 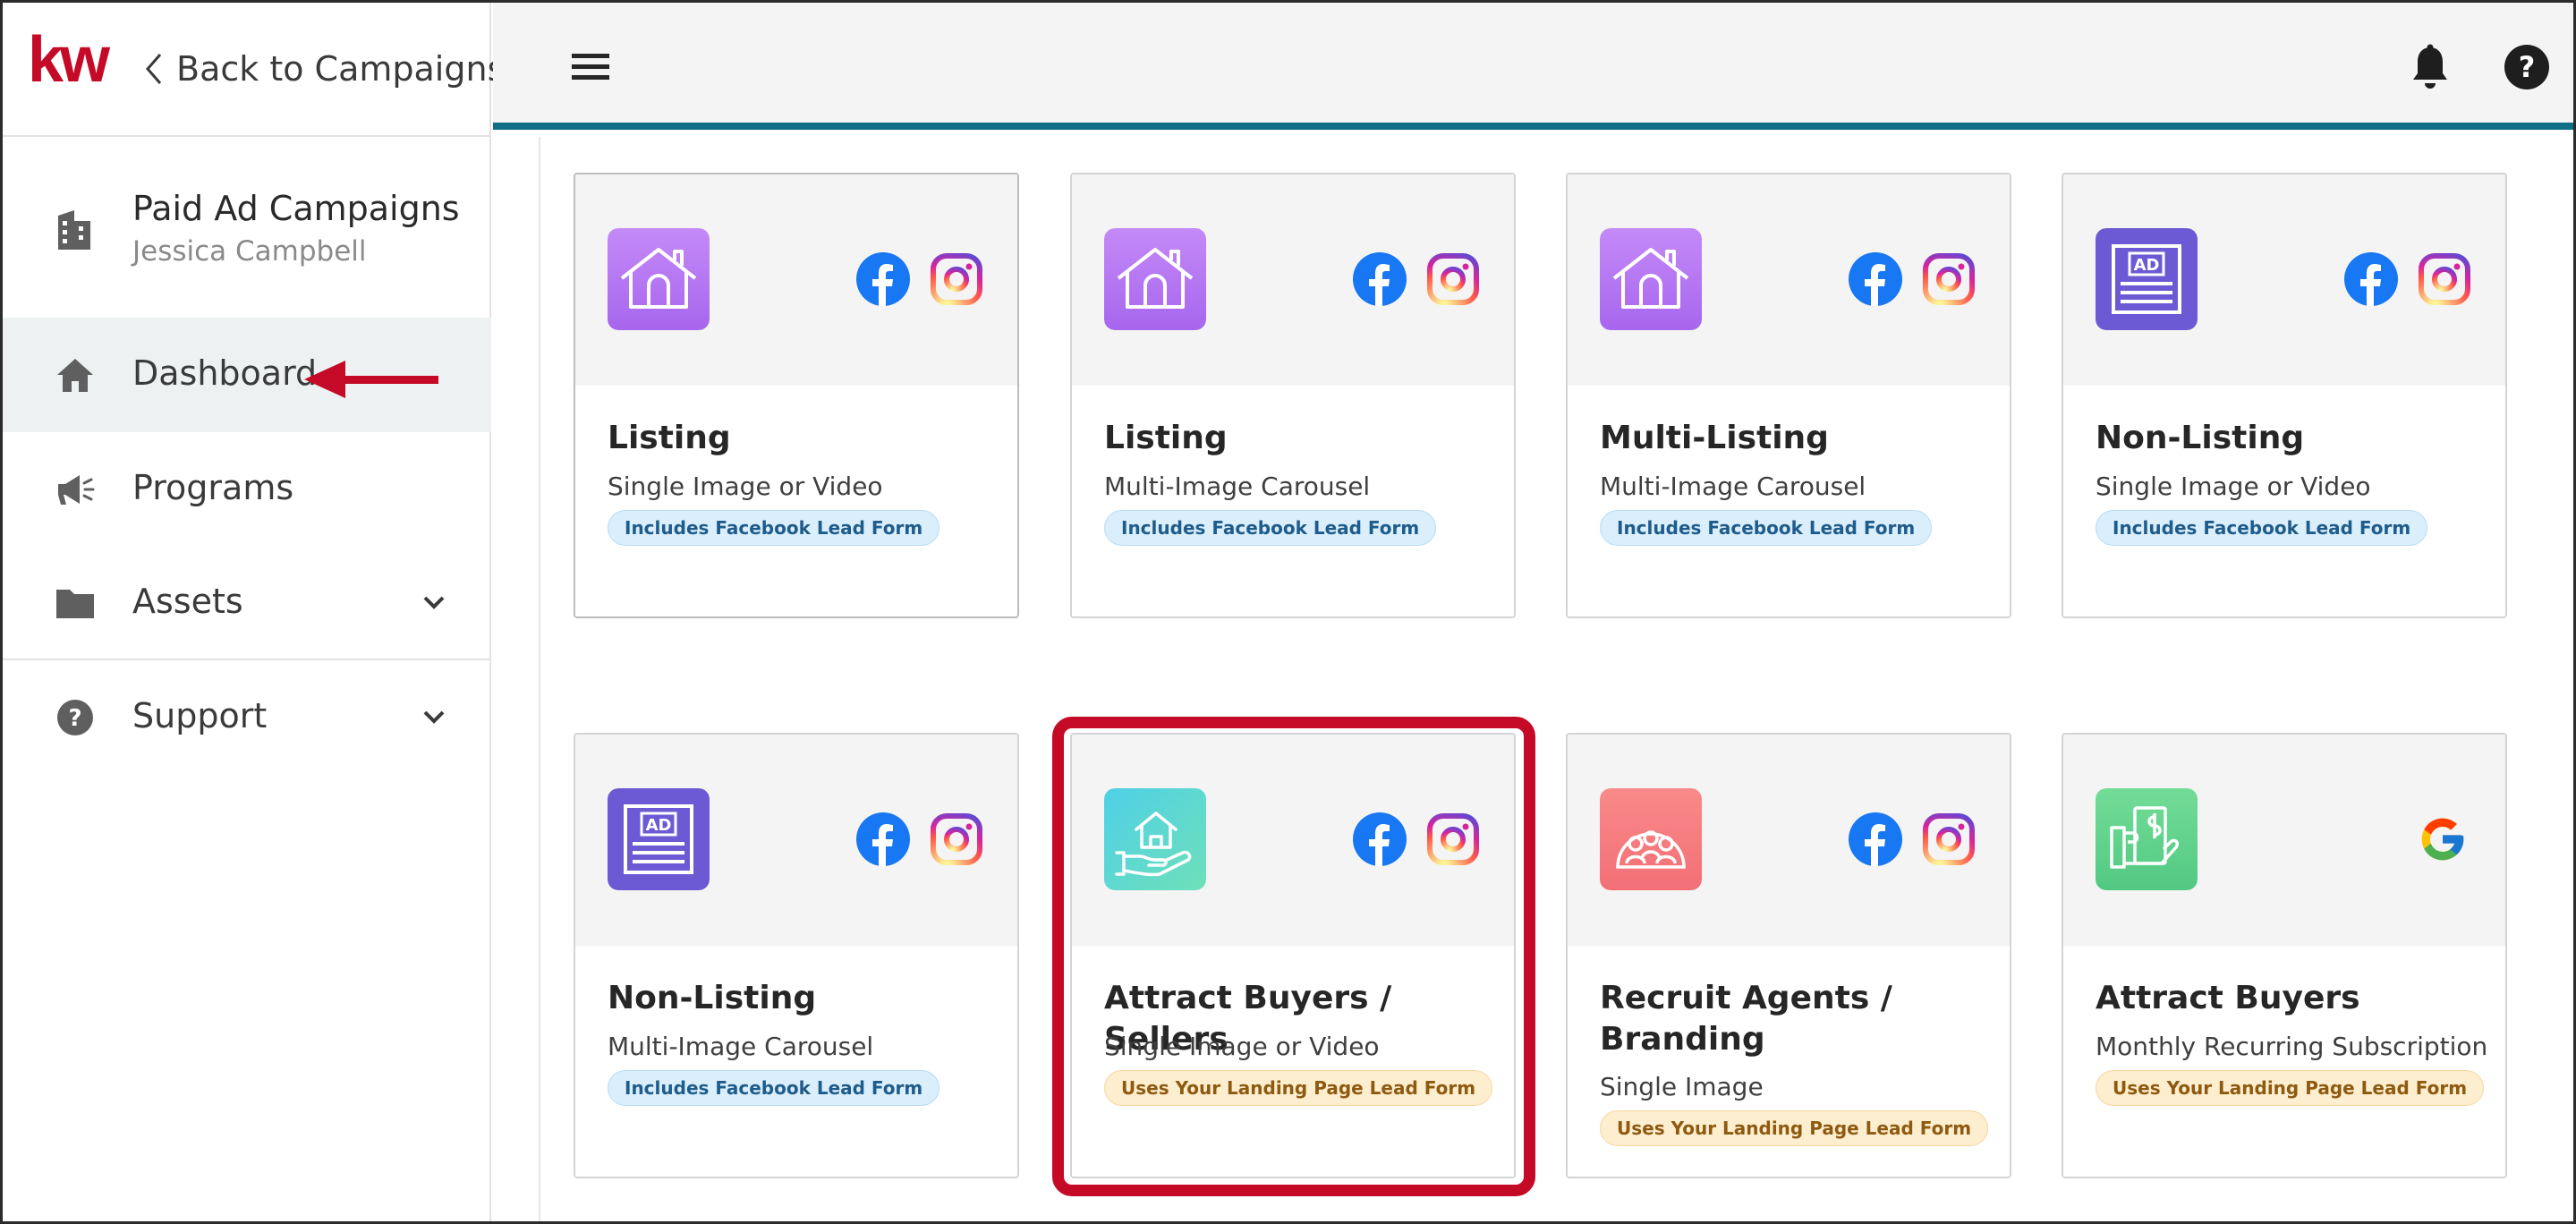 I want to click on content-divider, so click(x=539, y=679).